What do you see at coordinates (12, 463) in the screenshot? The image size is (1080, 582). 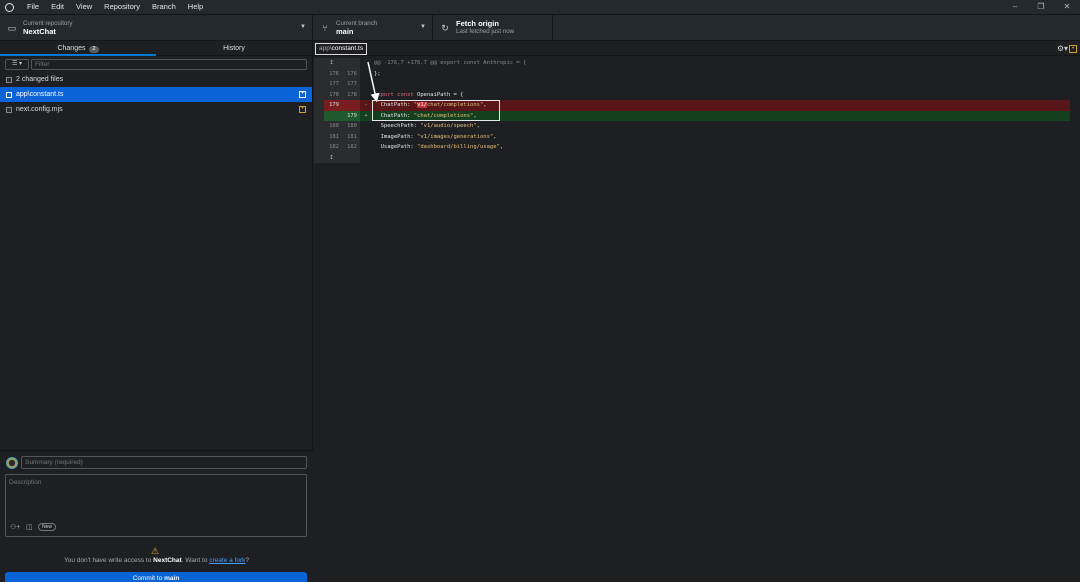 I see `avatar` at bounding box center [12, 463].